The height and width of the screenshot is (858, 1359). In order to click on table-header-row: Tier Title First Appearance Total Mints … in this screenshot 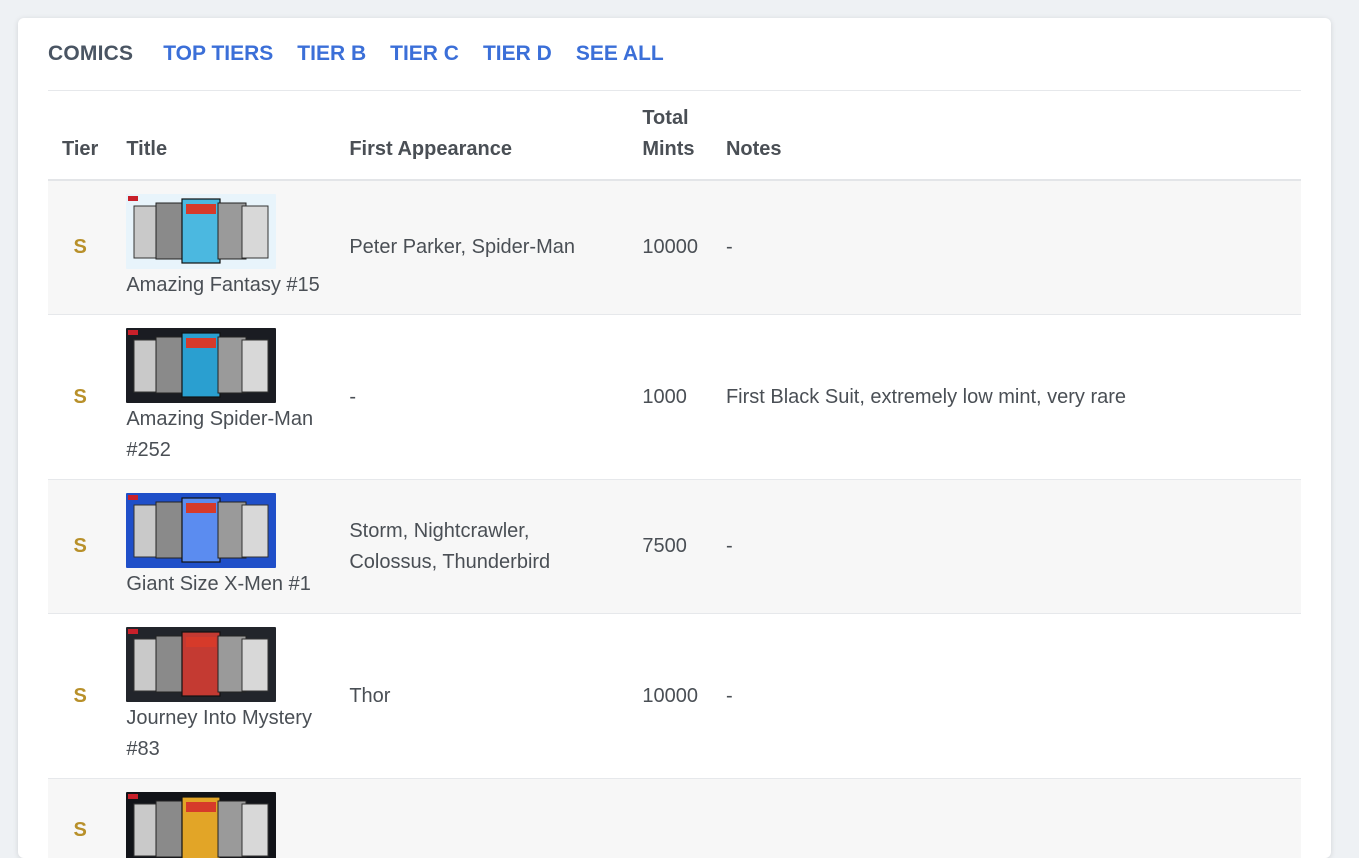, I will do `click(674, 136)`.